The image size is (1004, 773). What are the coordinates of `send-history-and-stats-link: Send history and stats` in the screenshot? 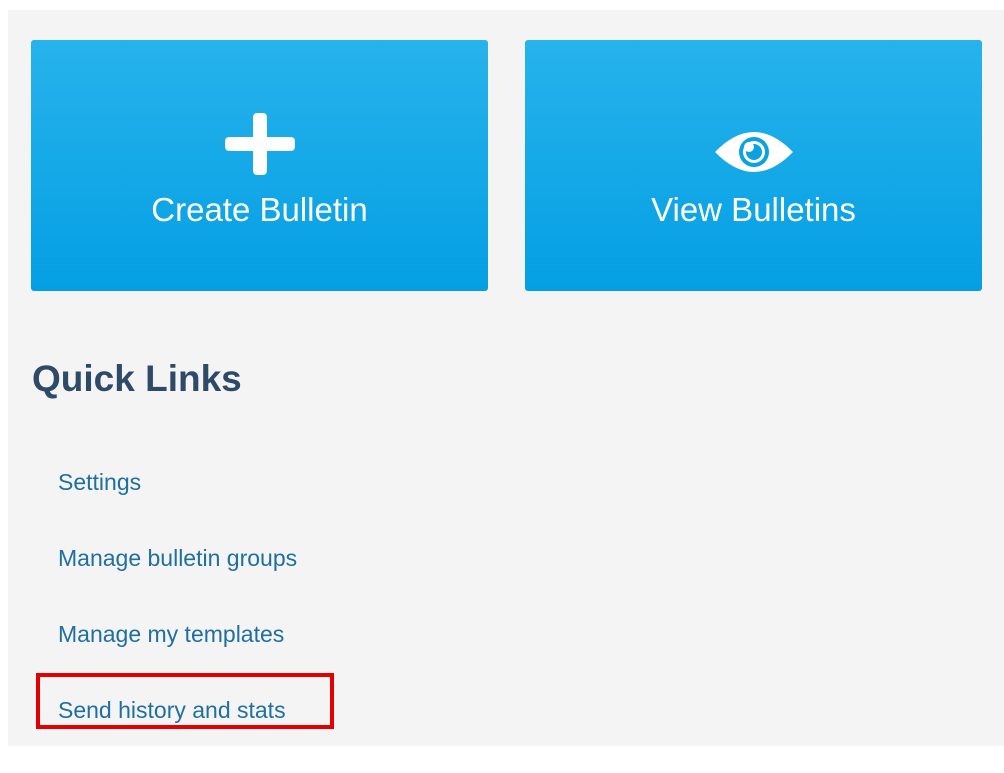 It's located at (172, 710).